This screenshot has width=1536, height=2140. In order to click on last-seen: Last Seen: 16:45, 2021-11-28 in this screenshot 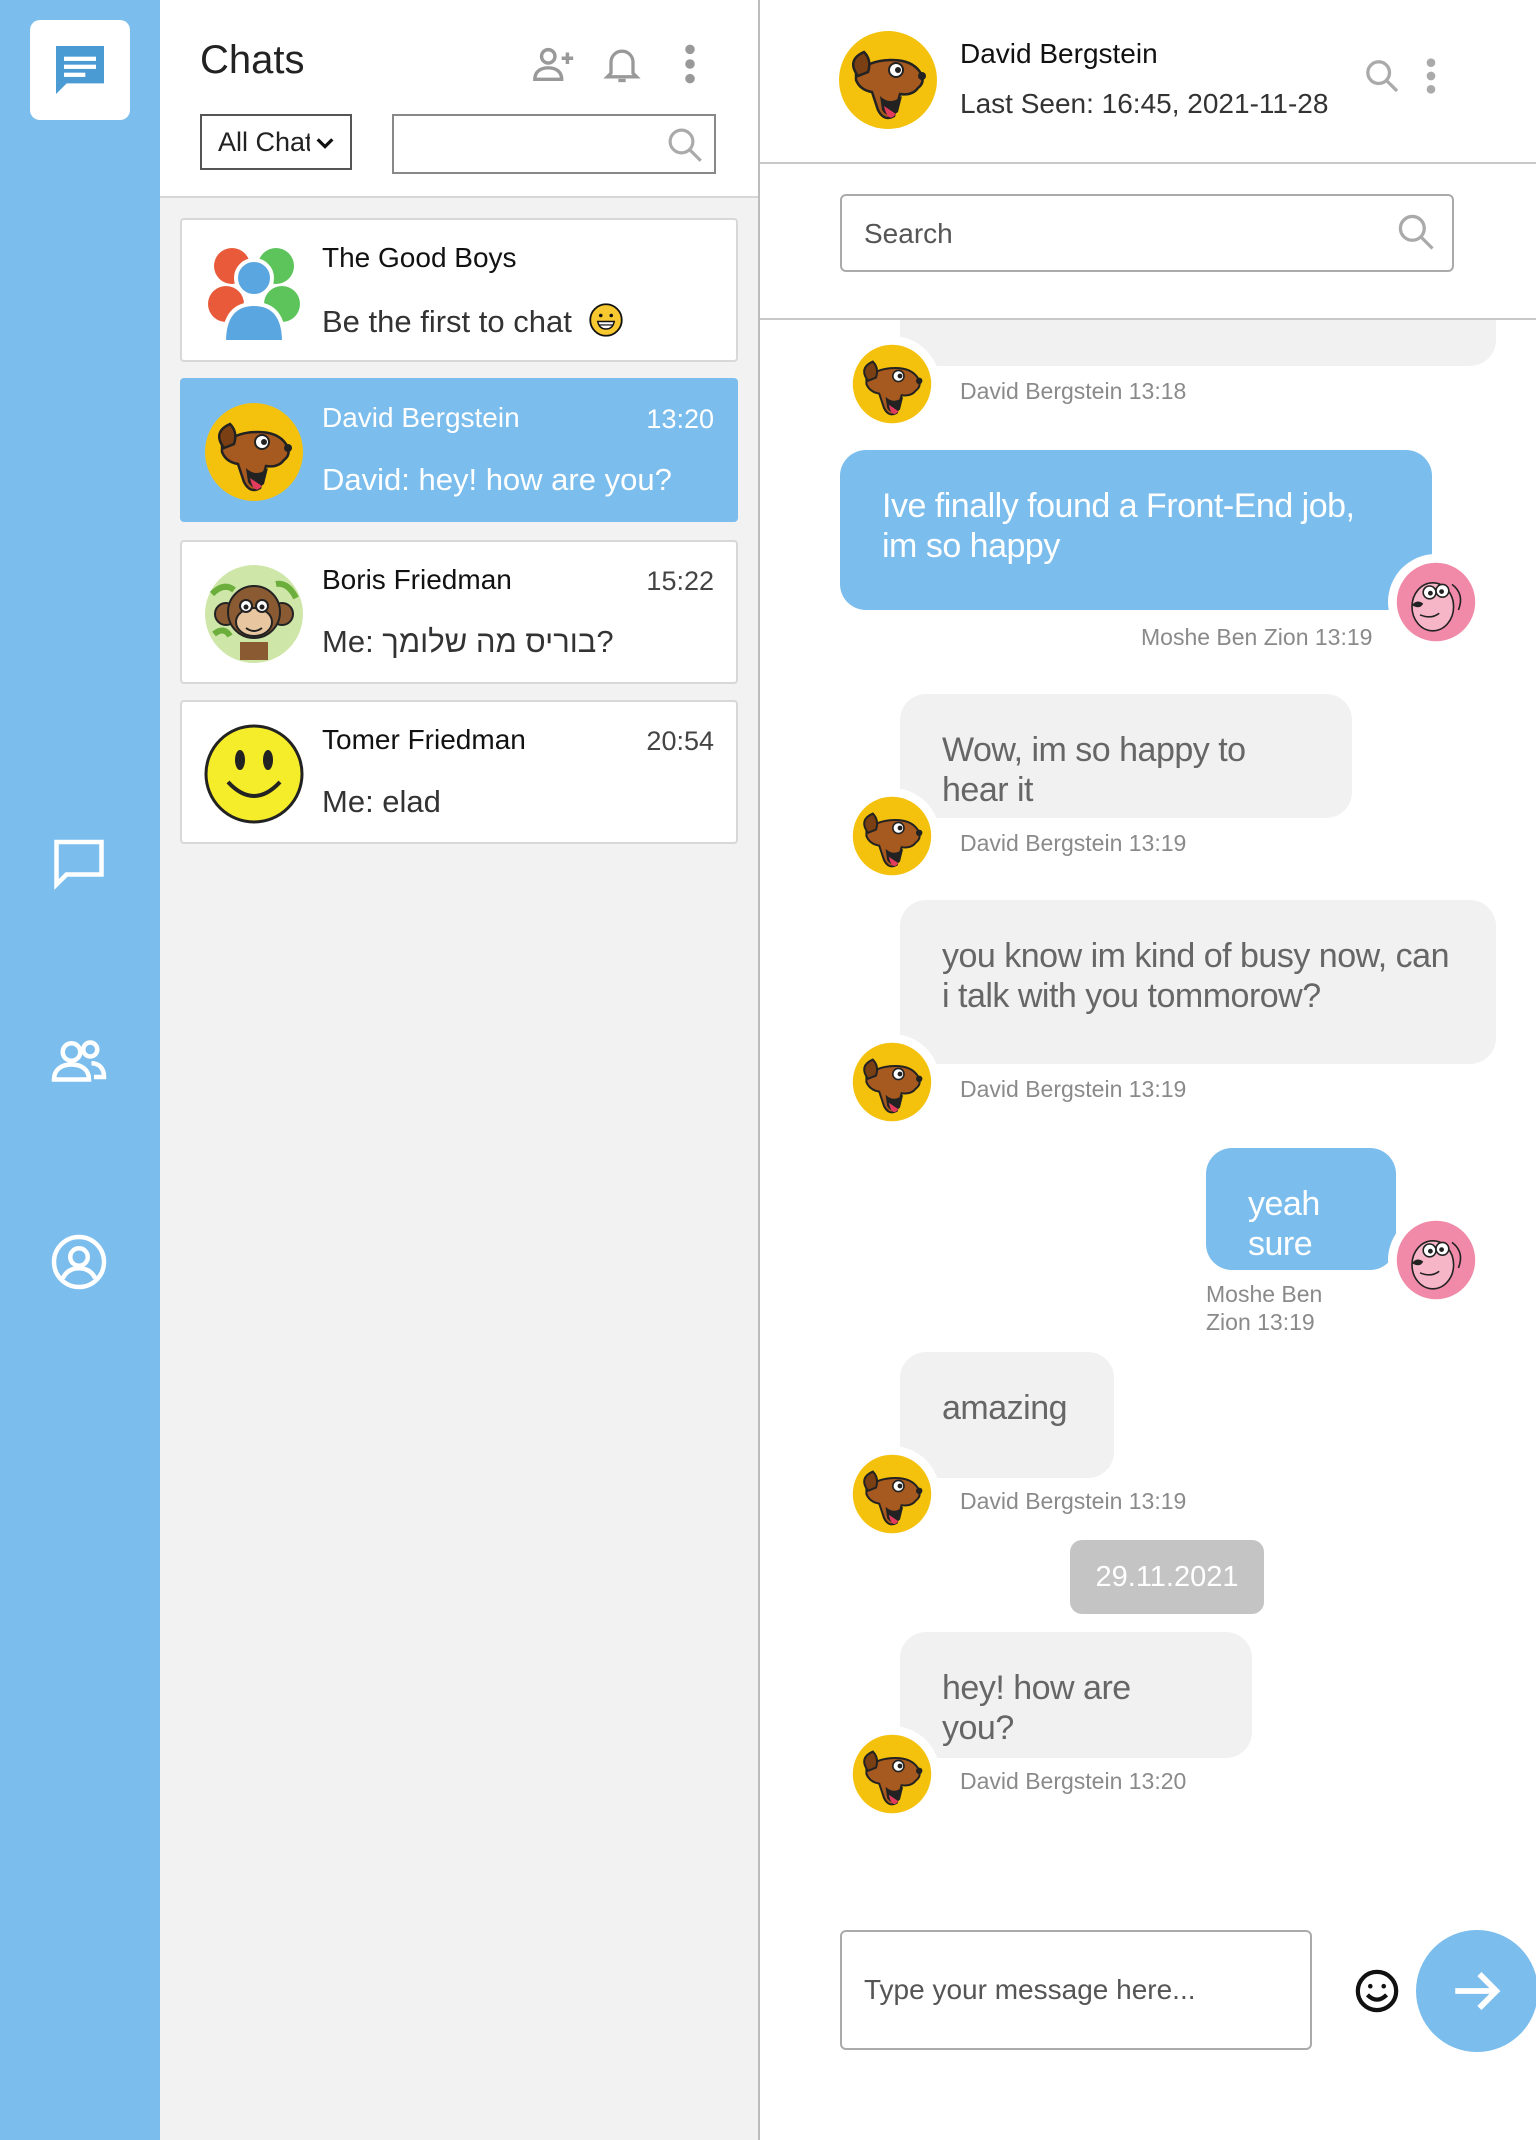, I will do `click(1144, 103)`.